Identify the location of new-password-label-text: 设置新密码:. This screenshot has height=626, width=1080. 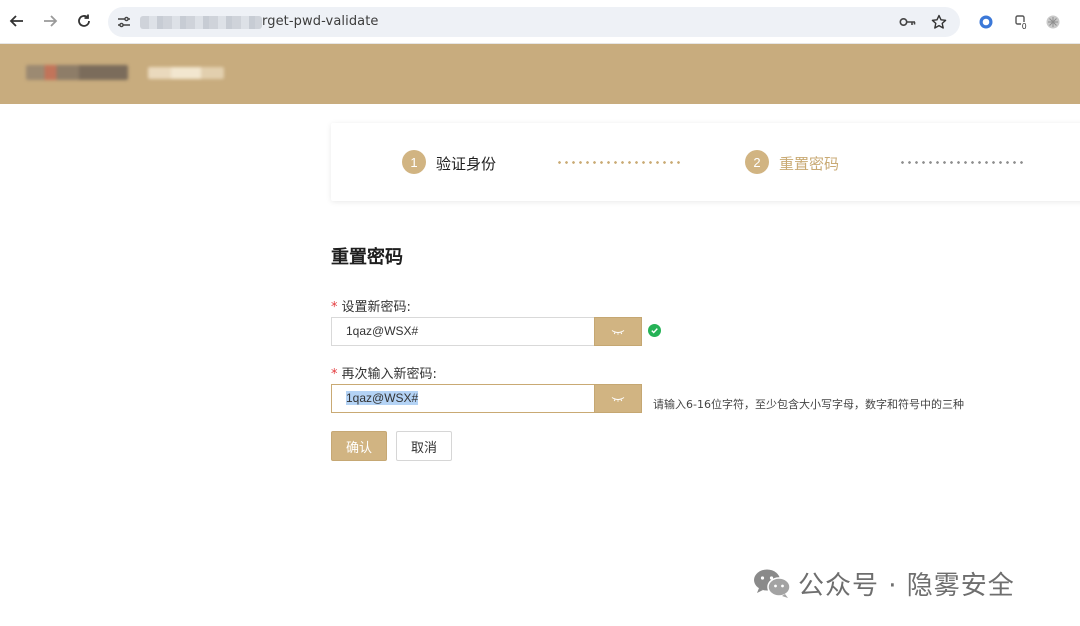
(376, 307).